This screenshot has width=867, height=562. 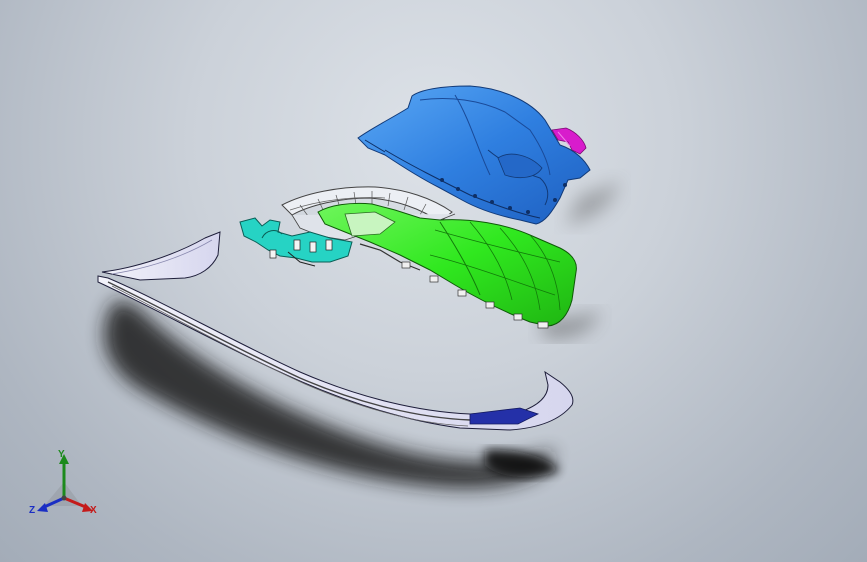 I want to click on orientation-triad: Y X Z, so click(x=66, y=485).